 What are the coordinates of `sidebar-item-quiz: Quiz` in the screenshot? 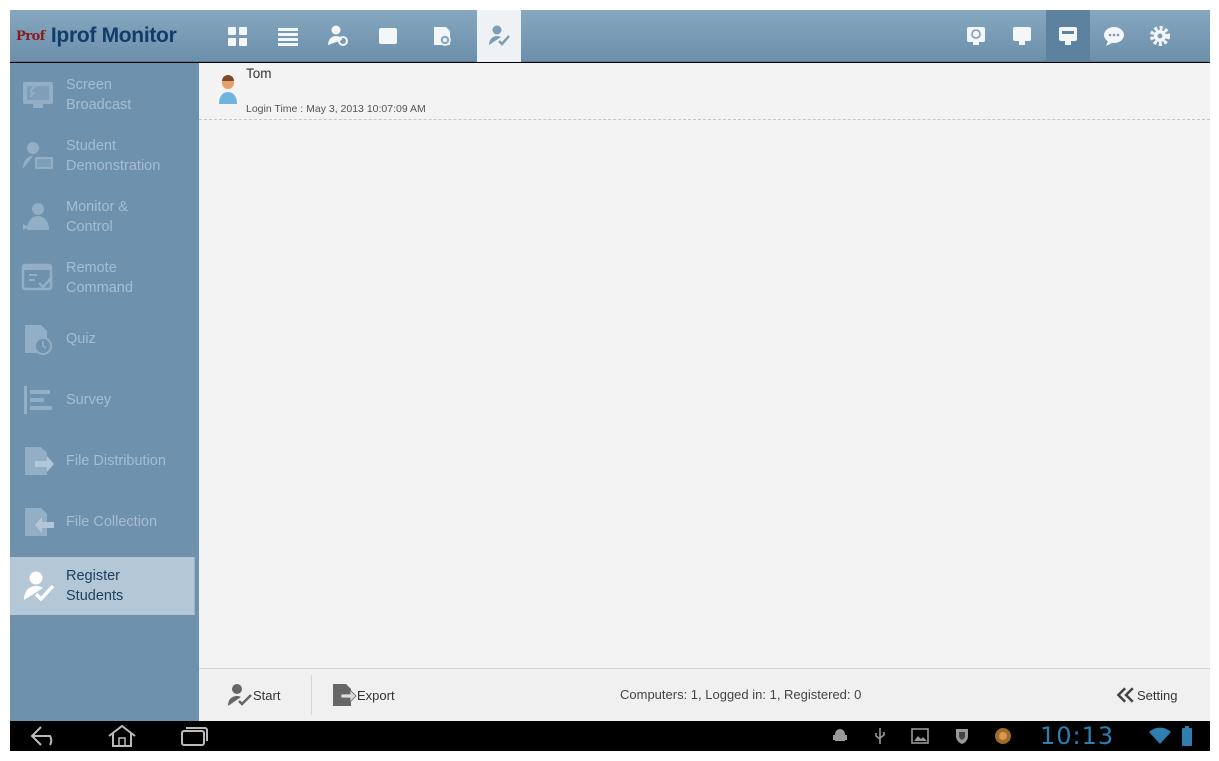 It's located at (102, 339).